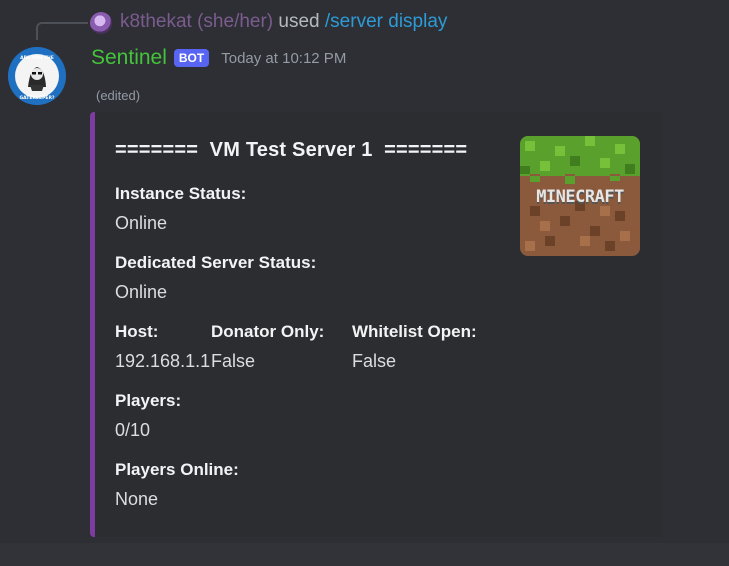 Image resolution: width=729 pixels, height=566 pixels. Describe the element at coordinates (101, 23) in the screenshot. I see `command-user-avatar` at that location.